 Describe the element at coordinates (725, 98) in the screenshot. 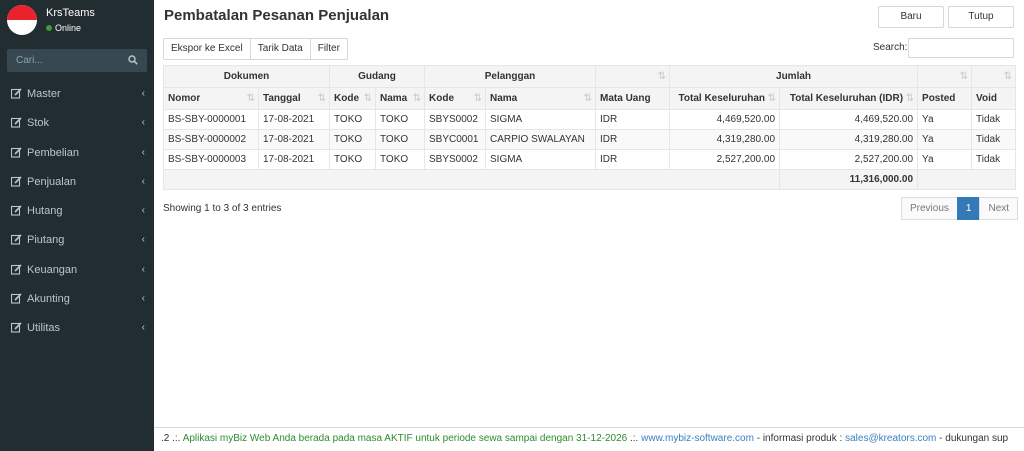

I see `col-header-total: Total Keseluruhan ⇅` at that location.